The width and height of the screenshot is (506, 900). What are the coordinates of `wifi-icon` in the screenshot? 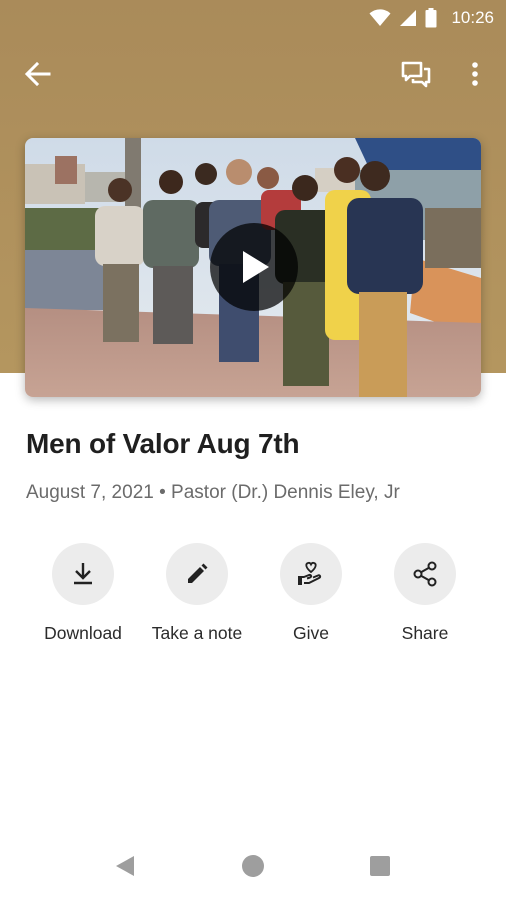 It's located at (380, 17).